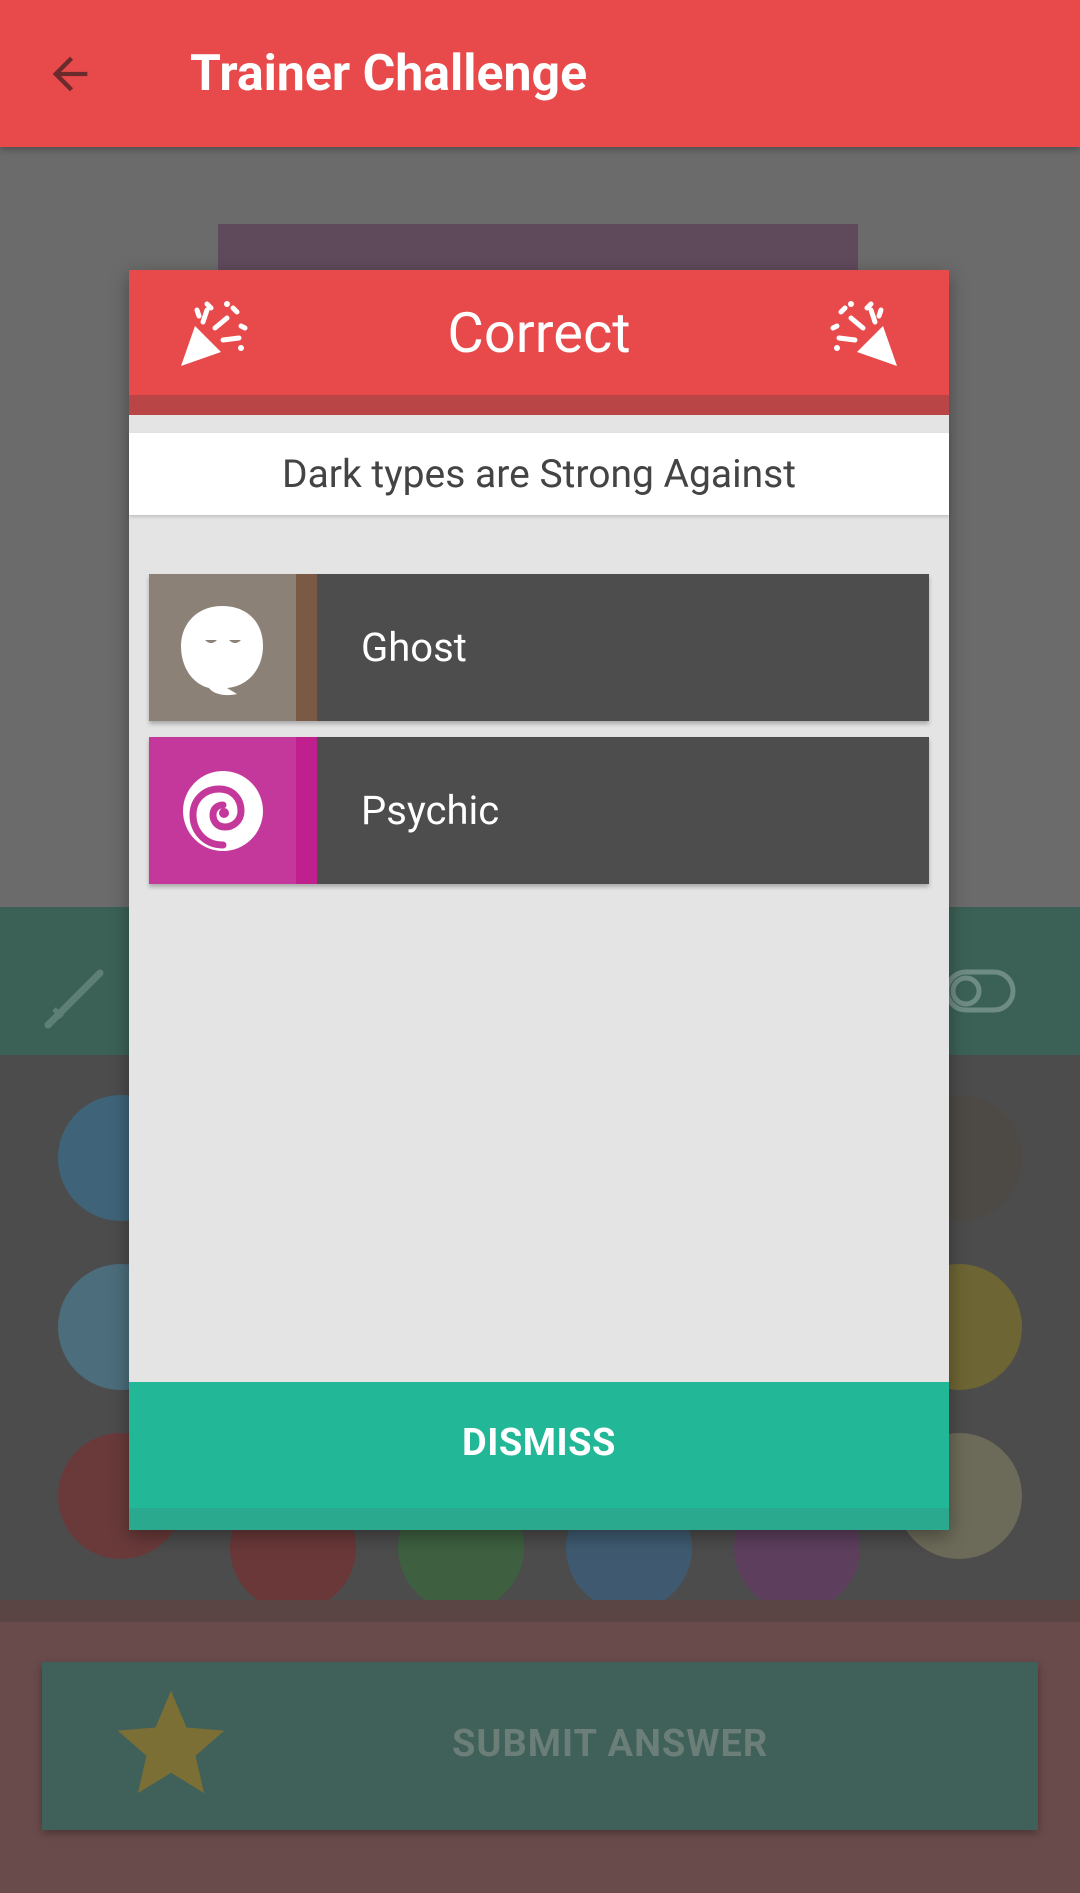 The image size is (1080, 1893). I want to click on submit-answer-button: SUBMIT ANSWER, so click(540, 1746).